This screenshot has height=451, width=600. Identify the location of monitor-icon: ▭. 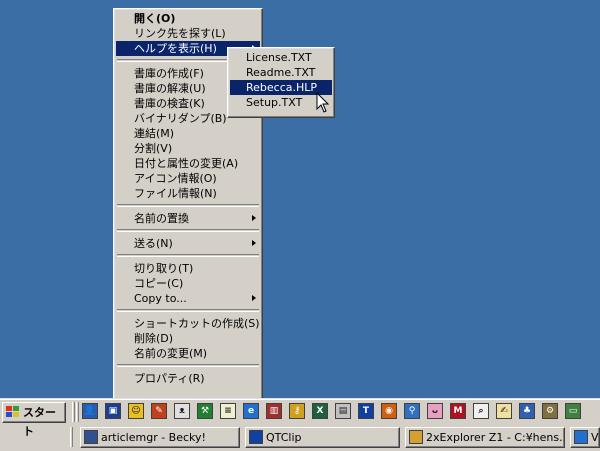
(573, 411).